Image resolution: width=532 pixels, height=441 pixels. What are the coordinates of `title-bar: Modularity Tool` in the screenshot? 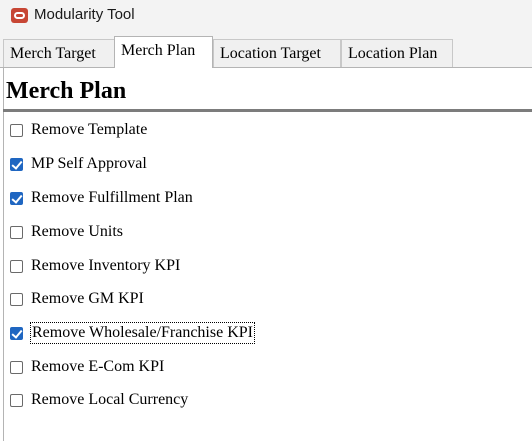 It's located at (266, 16).